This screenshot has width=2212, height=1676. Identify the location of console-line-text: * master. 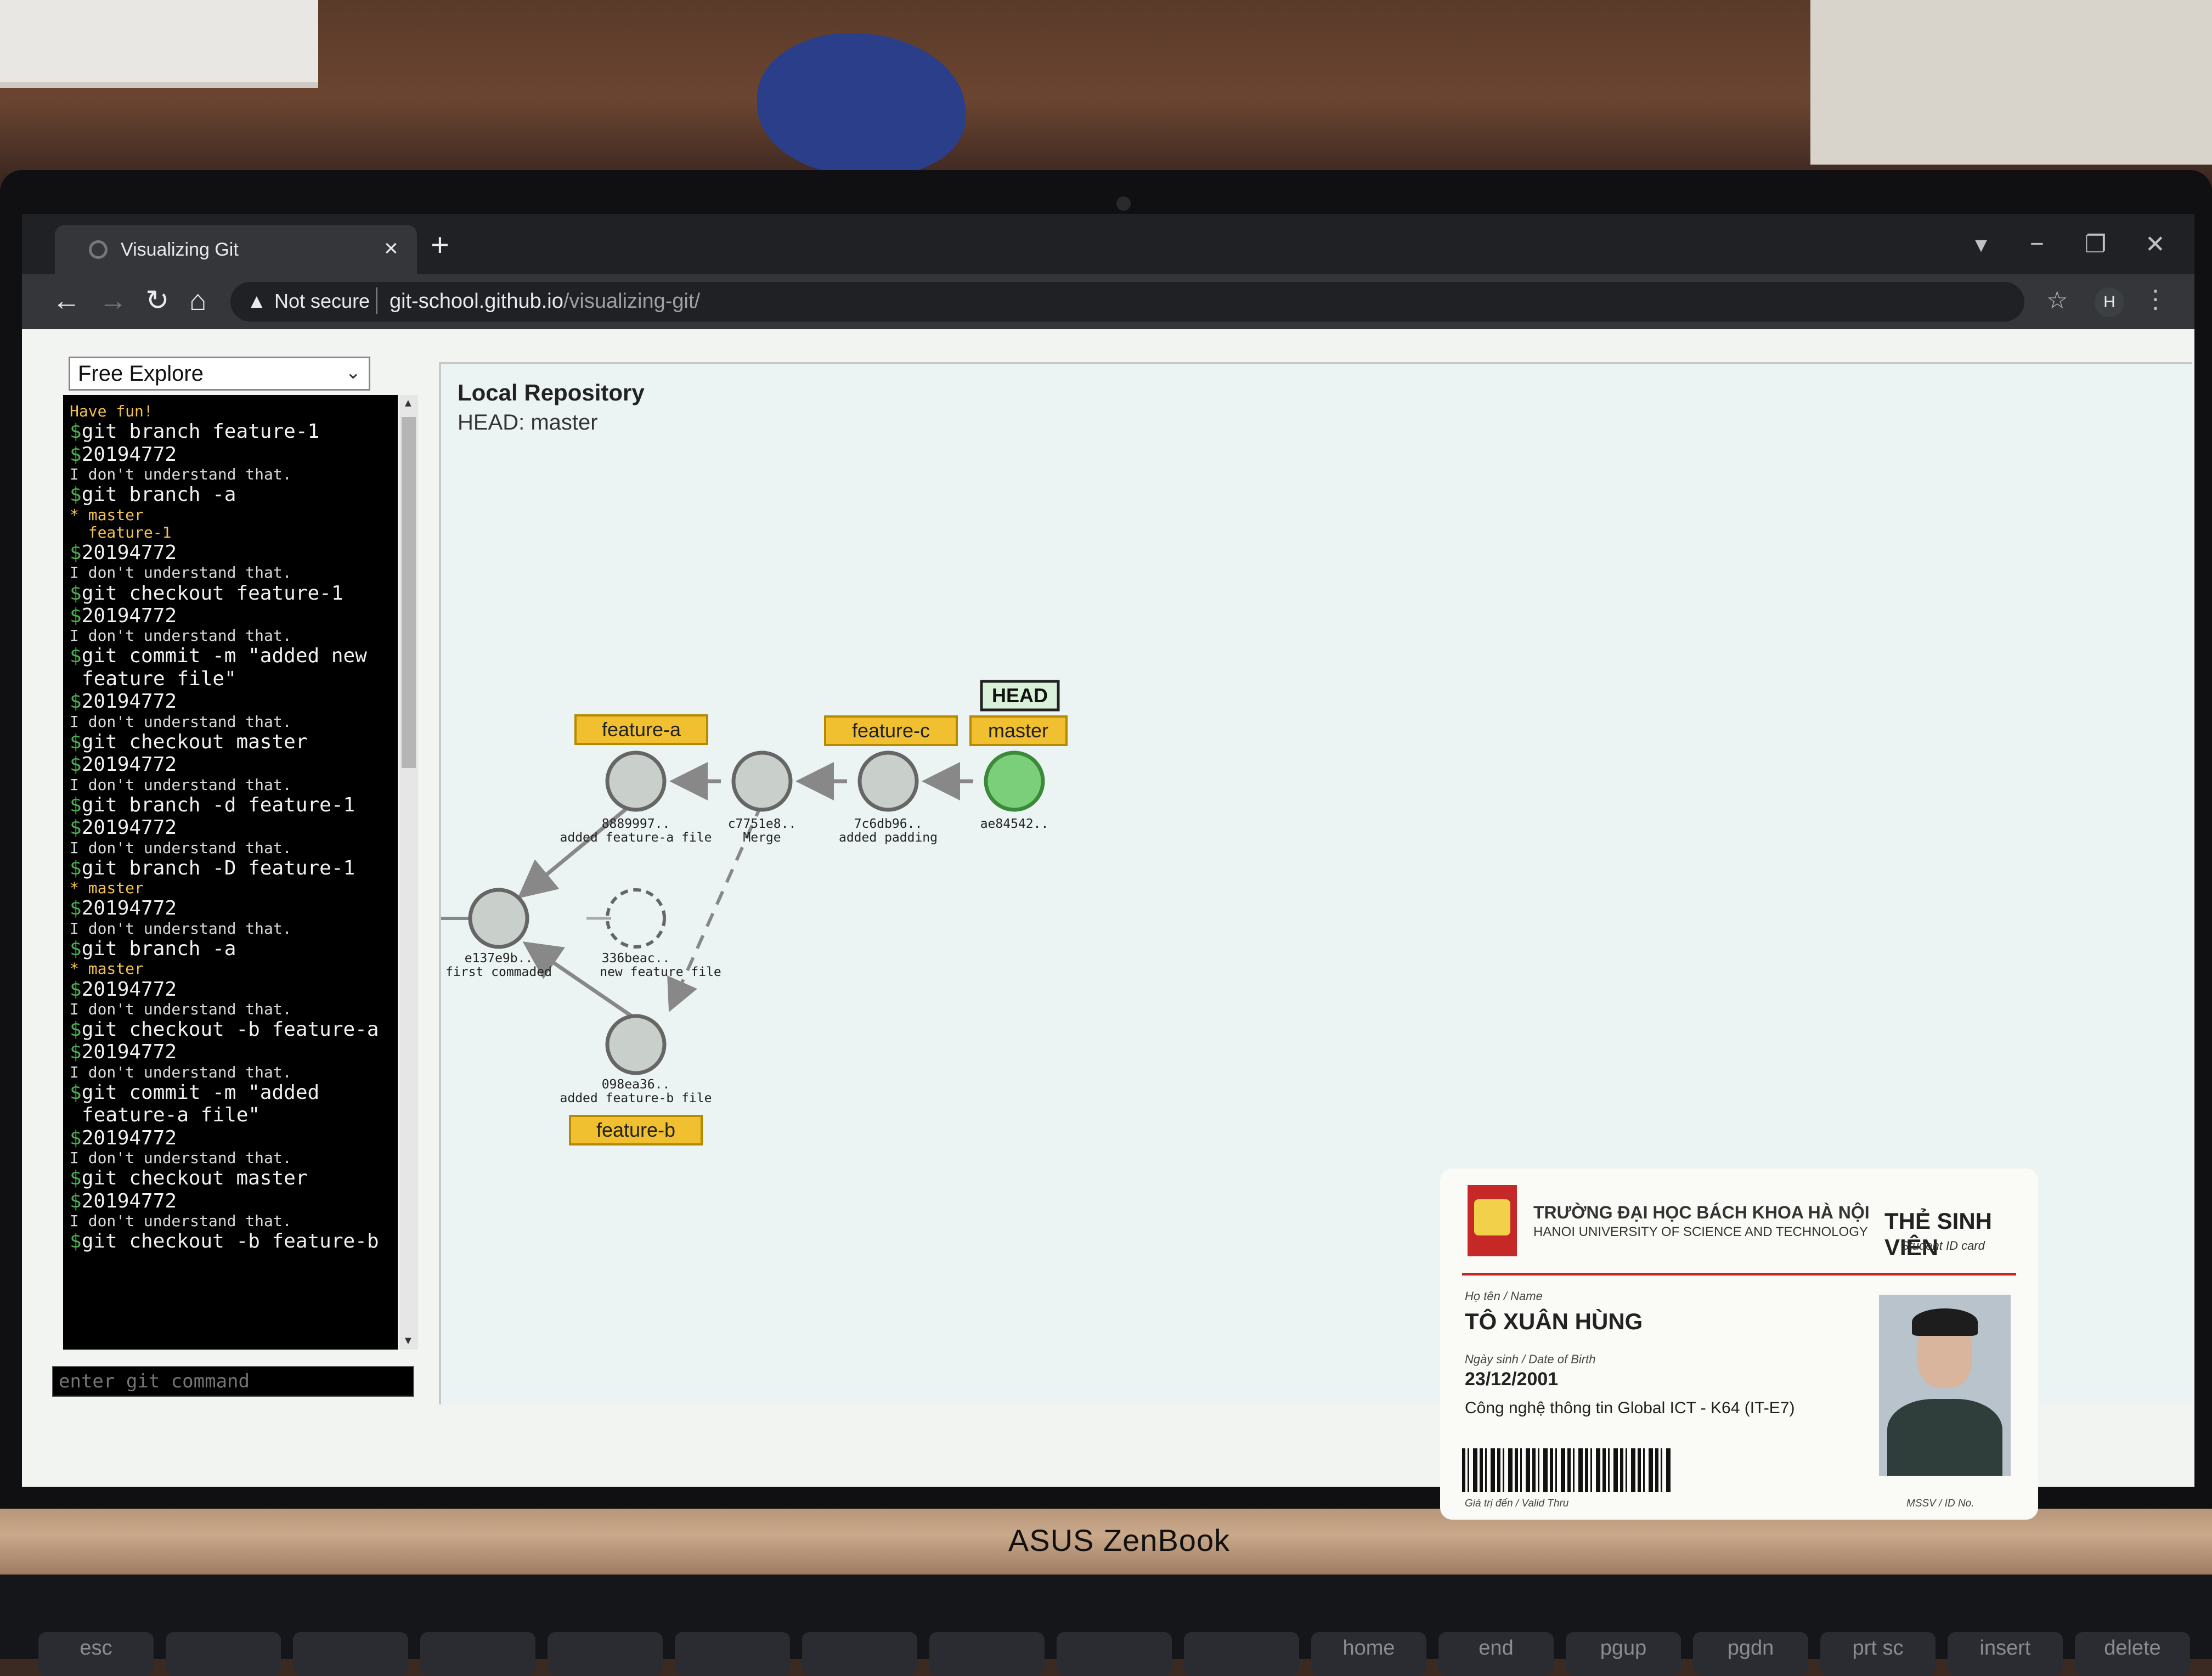
(107, 969).